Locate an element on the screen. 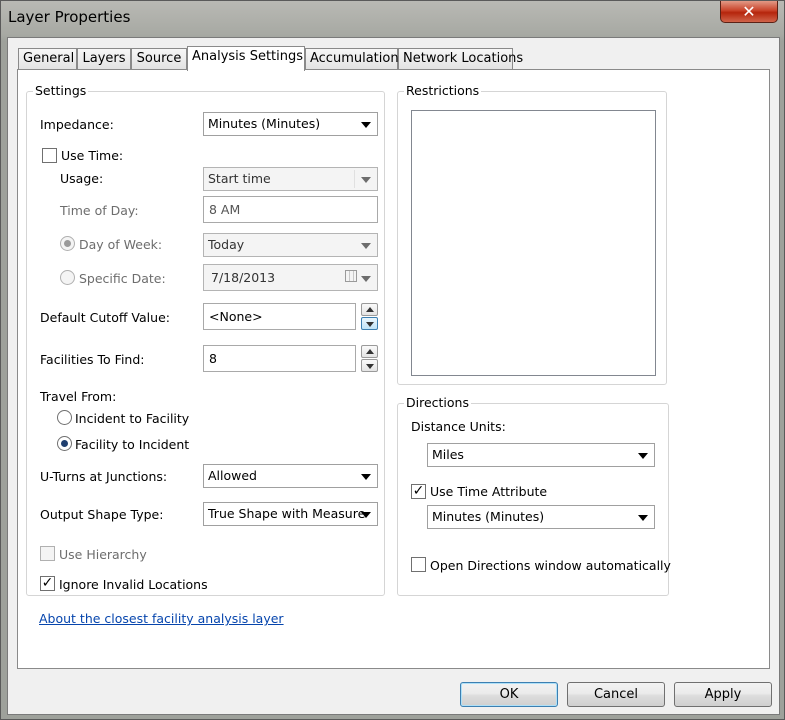 The width and height of the screenshot is (785, 720). incident-to-facility-radio is located at coordinates (64, 417).